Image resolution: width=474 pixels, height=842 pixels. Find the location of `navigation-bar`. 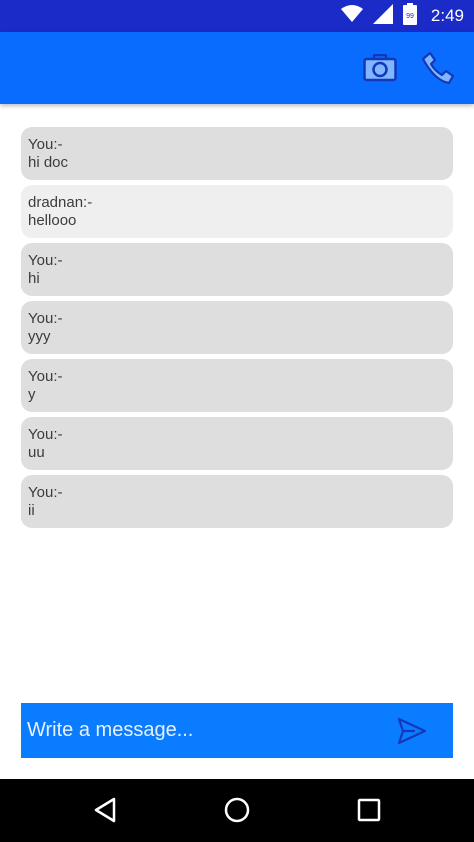

navigation-bar is located at coordinates (237, 810).